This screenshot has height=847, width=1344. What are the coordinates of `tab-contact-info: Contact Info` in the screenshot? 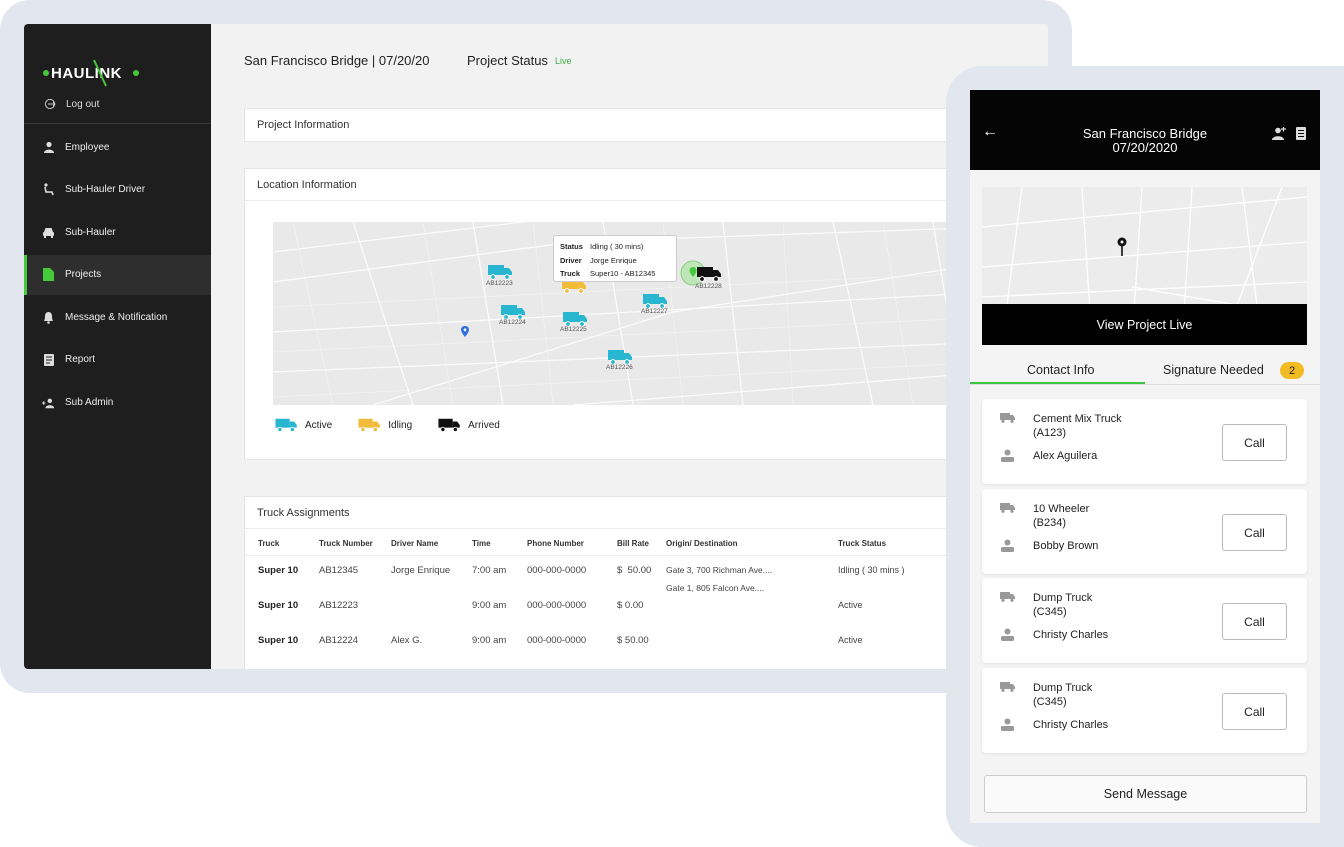 It's located at (1060, 370).